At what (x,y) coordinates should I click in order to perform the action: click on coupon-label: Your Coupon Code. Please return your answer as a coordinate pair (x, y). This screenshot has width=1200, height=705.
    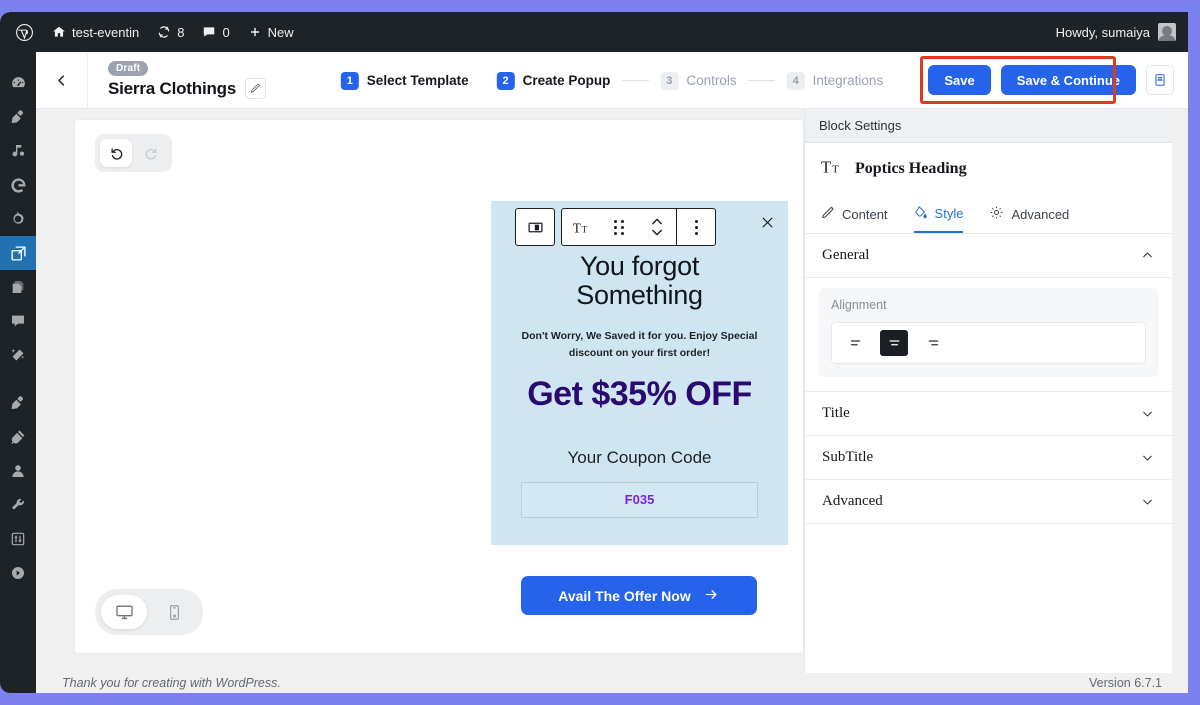
    Looking at the image, I should click on (639, 457).